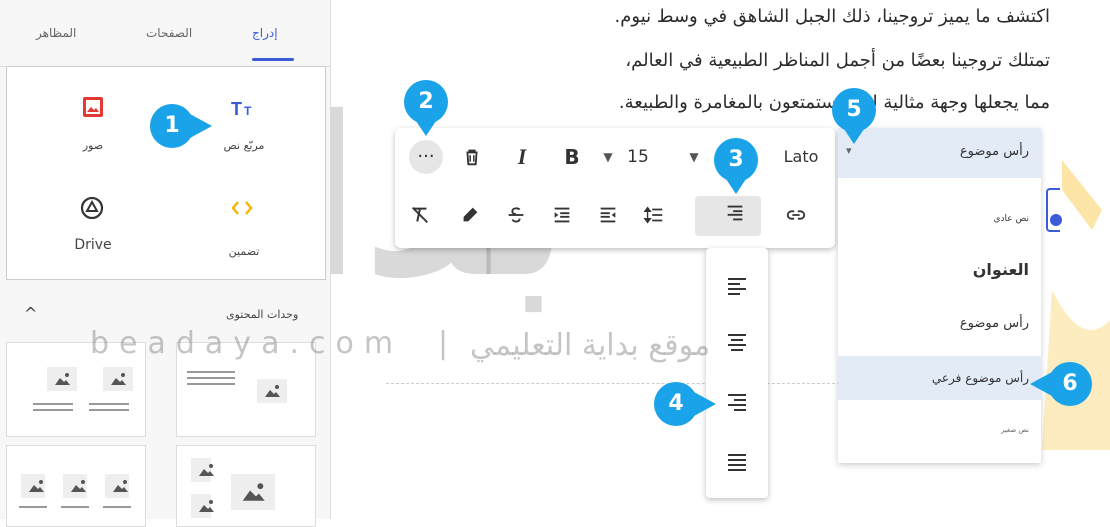 This screenshot has width=1110, height=527. I want to click on step-badge-4: 4, so click(676, 404).